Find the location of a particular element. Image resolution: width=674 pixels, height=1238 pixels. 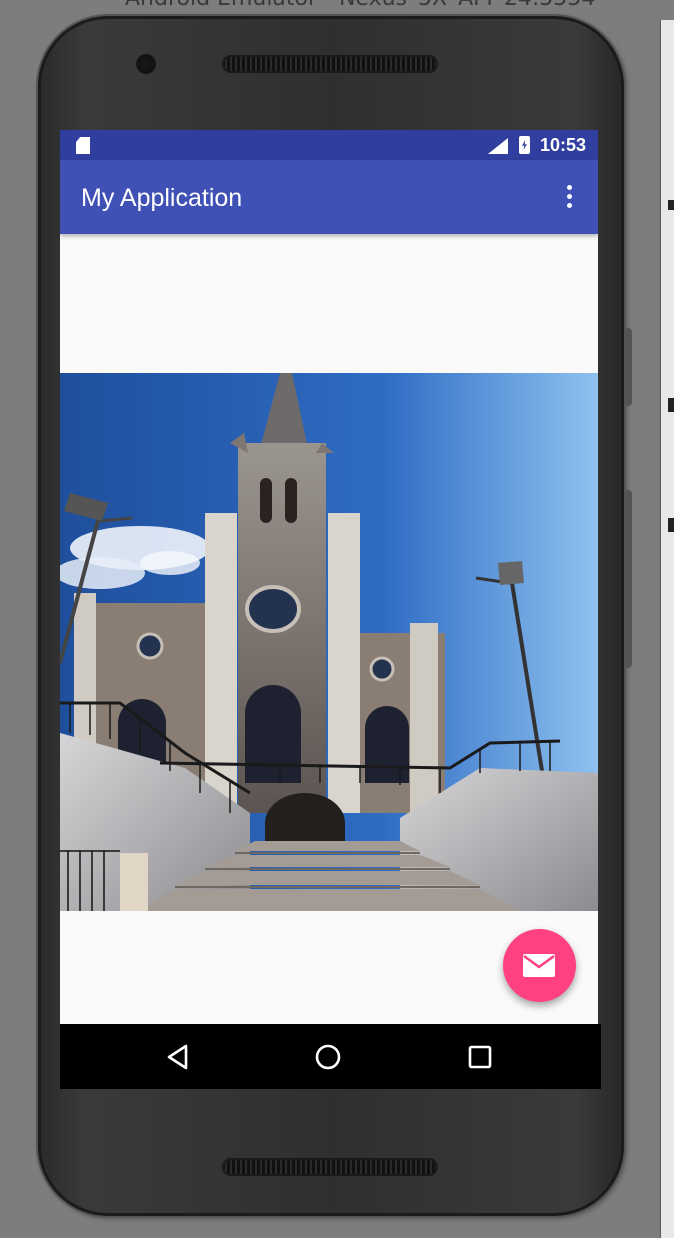

home-icon is located at coordinates (328, 1057).